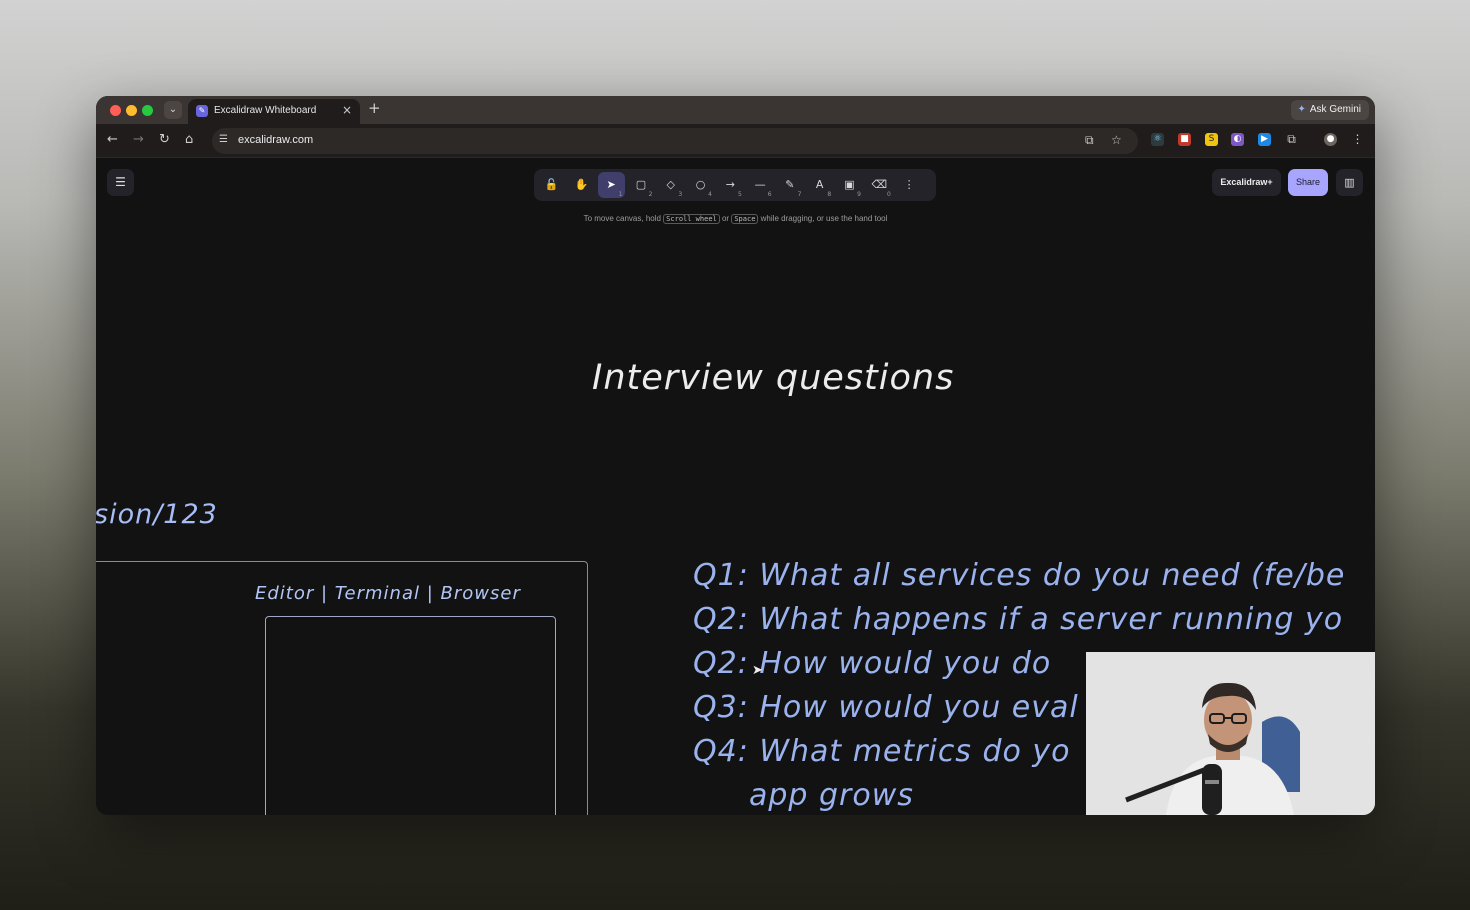 Image resolution: width=1470 pixels, height=910 pixels. I want to click on canvas-url-fragment: sion/123, so click(157, 514).